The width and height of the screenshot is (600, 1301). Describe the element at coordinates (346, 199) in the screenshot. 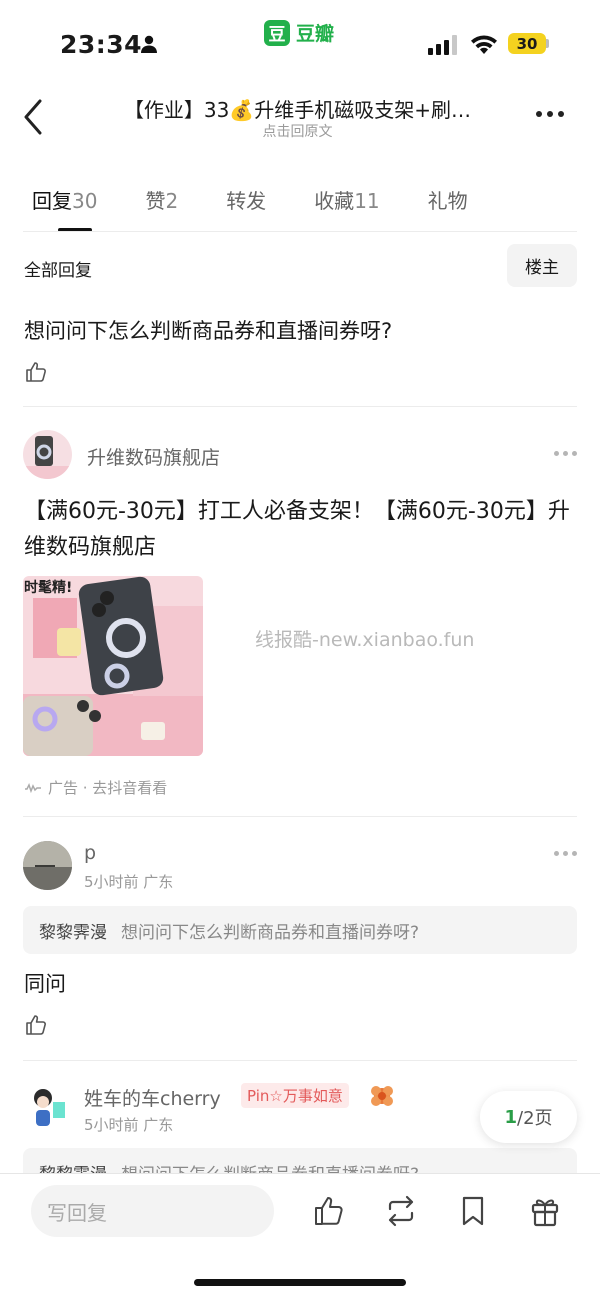

I see `tab-favorites: 收藏11` at that location.